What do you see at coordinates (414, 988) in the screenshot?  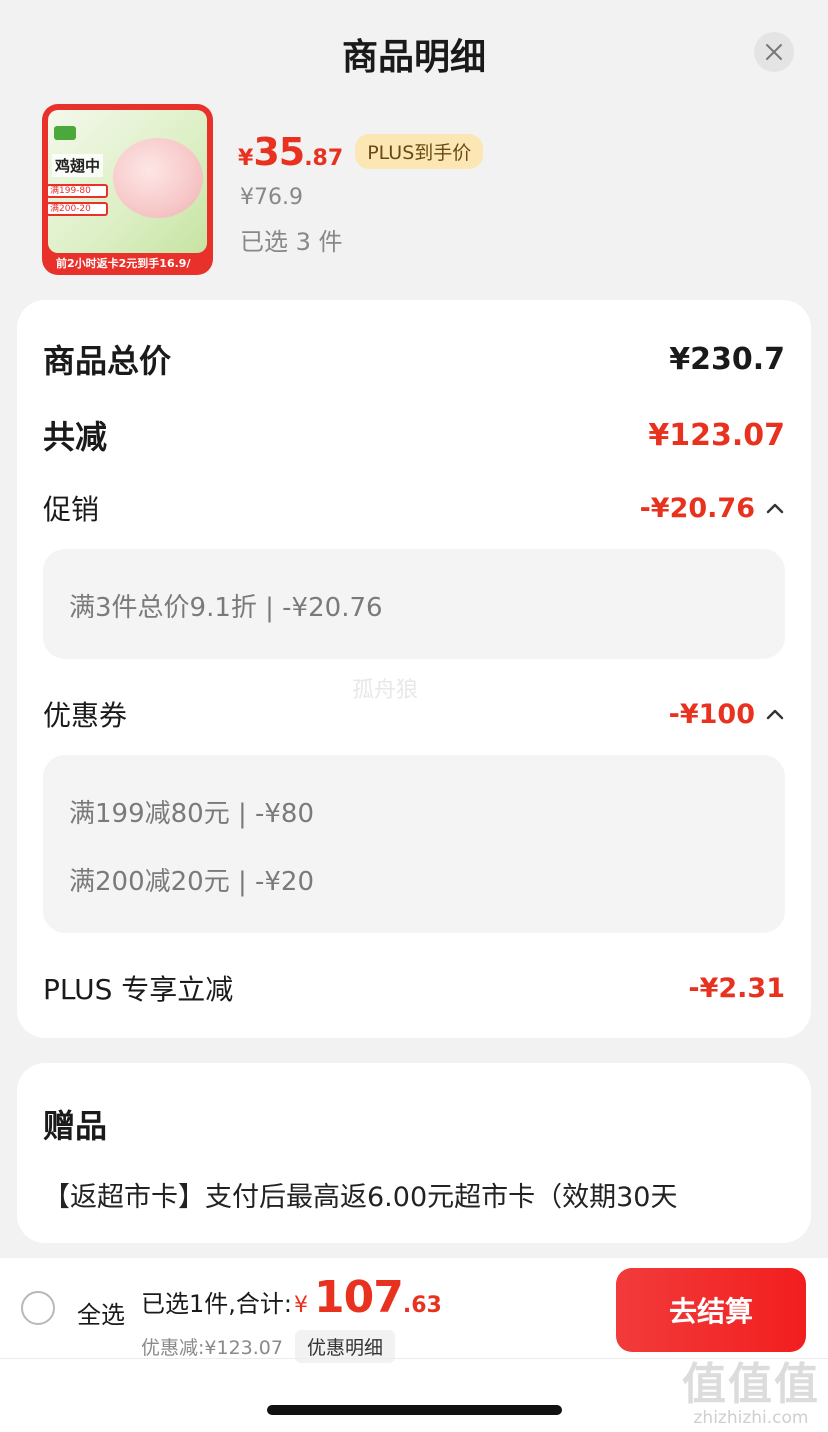 I see `plus-discount-row: PLUS 专享立减 -¥2.31` at bounding box center [414, 988].